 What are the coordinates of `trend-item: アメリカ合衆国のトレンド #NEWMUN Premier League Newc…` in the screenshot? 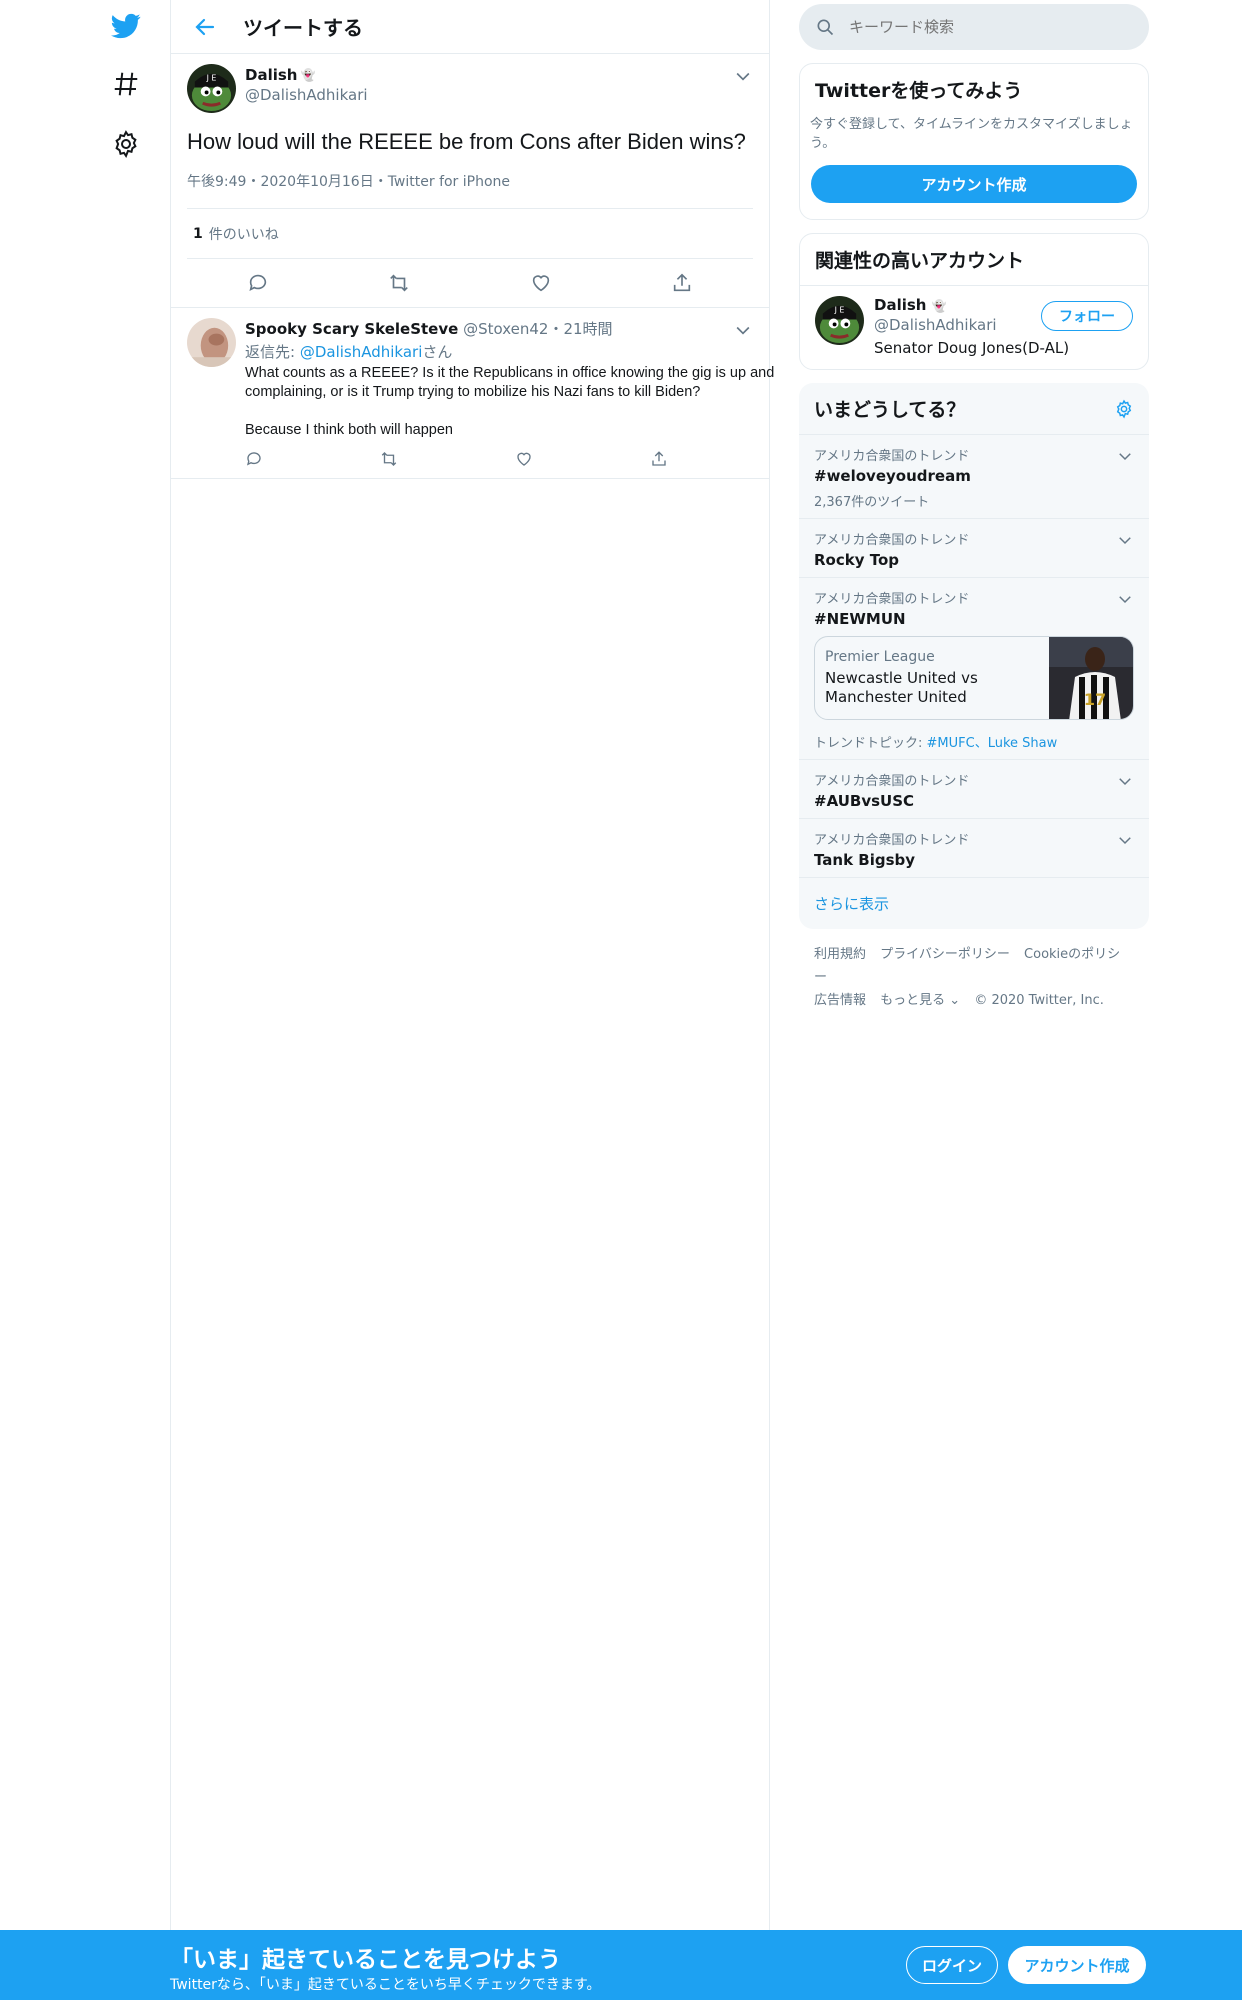 It's located at (974, 669).